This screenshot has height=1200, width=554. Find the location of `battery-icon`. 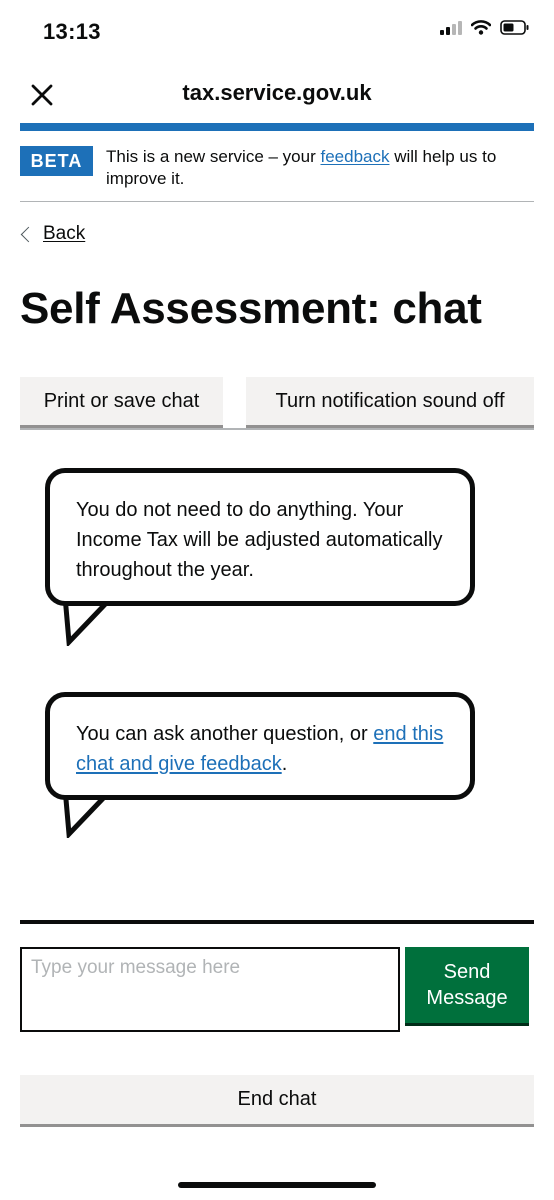

battery-icon is located at coordinates (514, 27).